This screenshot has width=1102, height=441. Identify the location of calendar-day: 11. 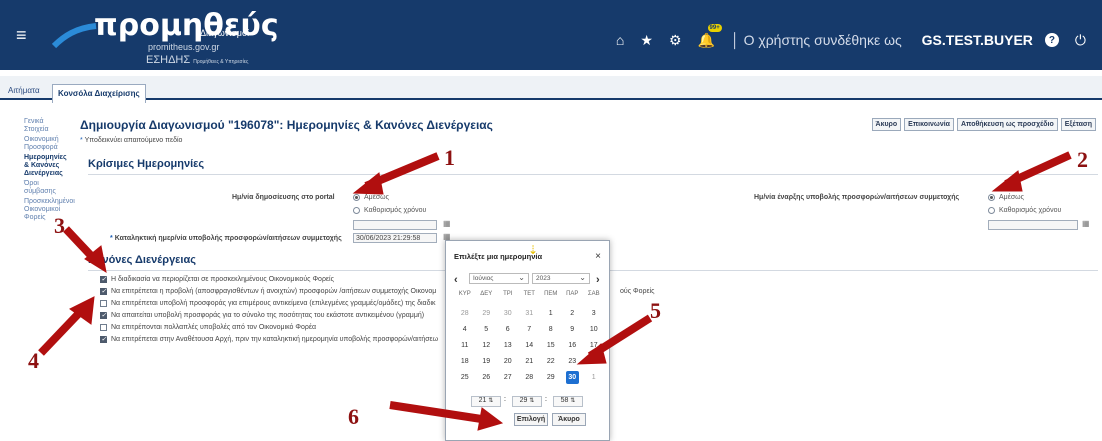
(465, 347).